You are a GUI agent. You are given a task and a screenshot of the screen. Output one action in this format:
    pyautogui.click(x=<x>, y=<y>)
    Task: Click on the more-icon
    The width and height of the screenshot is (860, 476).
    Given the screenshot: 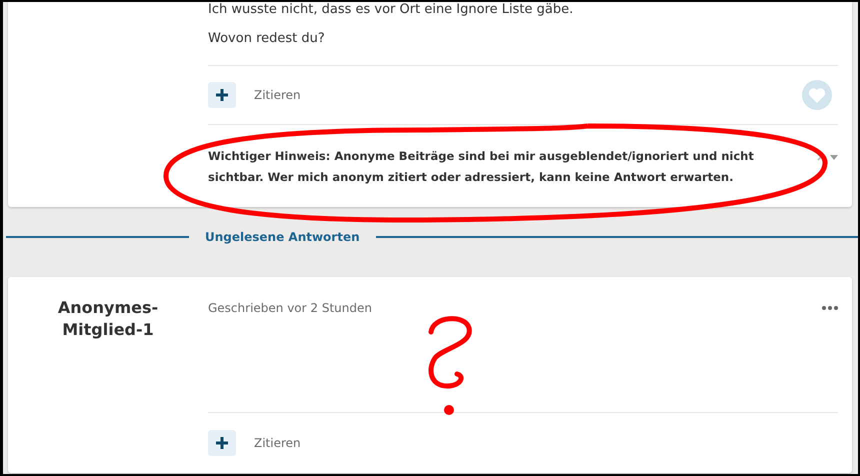 What is the action you would take?
    pyautogui.click(x=830, y=308)
    